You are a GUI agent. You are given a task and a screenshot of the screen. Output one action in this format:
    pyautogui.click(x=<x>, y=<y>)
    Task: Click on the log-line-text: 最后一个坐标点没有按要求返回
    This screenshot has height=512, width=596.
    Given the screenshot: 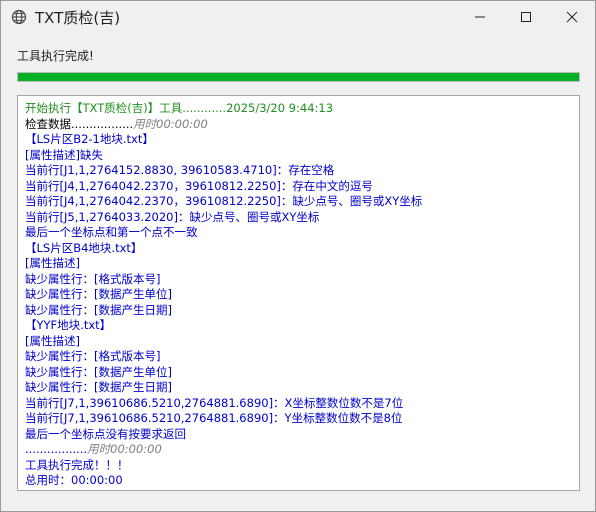 What is the action you would take?
    pyautogui.click(x=105, y=433)
    